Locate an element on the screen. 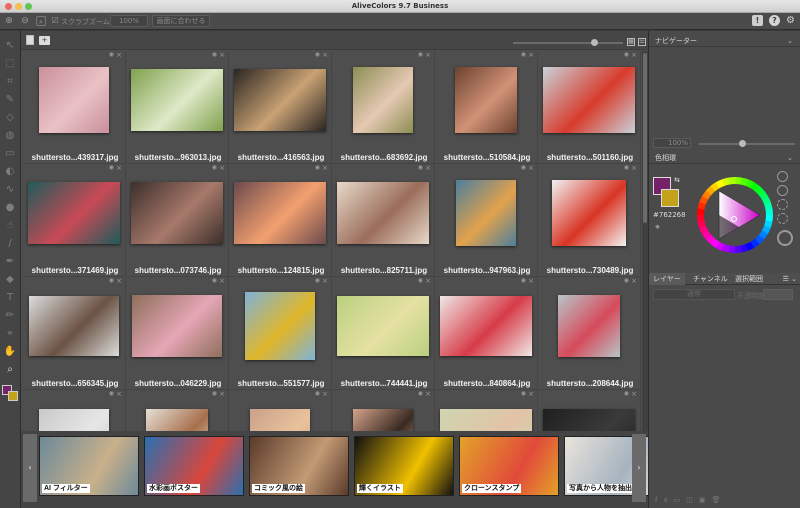 The height and width of the screenshot is (508, 800). shape-tool-icon: ◆ is located at coordinates (10, 280).